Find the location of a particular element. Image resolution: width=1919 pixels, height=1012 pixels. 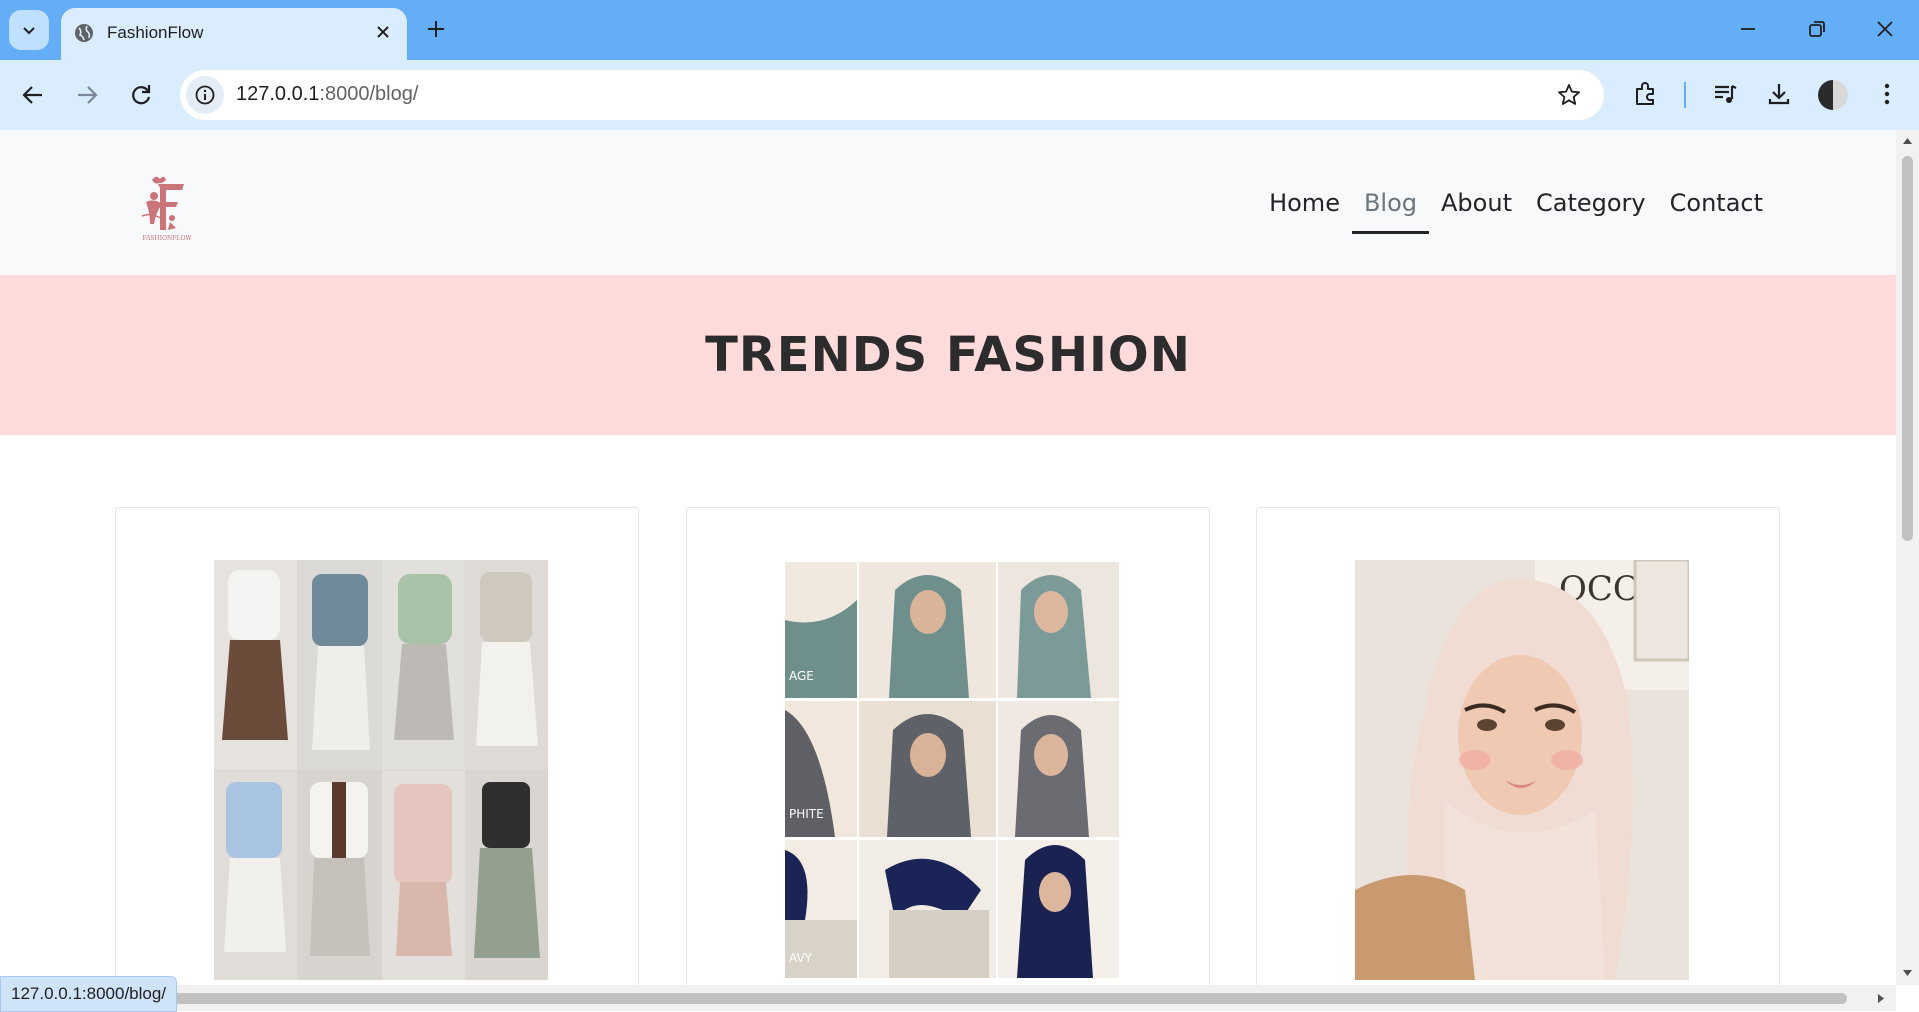

restore-icon is located at coordinates (1817, 29).